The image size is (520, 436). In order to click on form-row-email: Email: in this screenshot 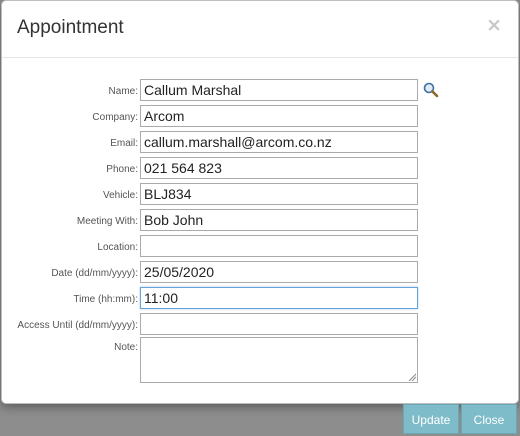, I will do `click(260, 144)`.